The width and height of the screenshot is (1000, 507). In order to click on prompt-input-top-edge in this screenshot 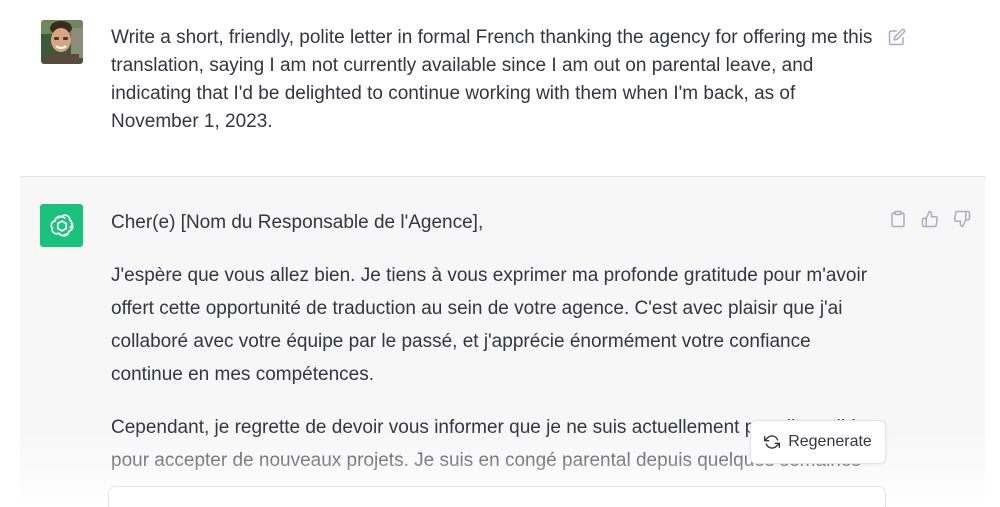, I will do `click(497, 496)`.